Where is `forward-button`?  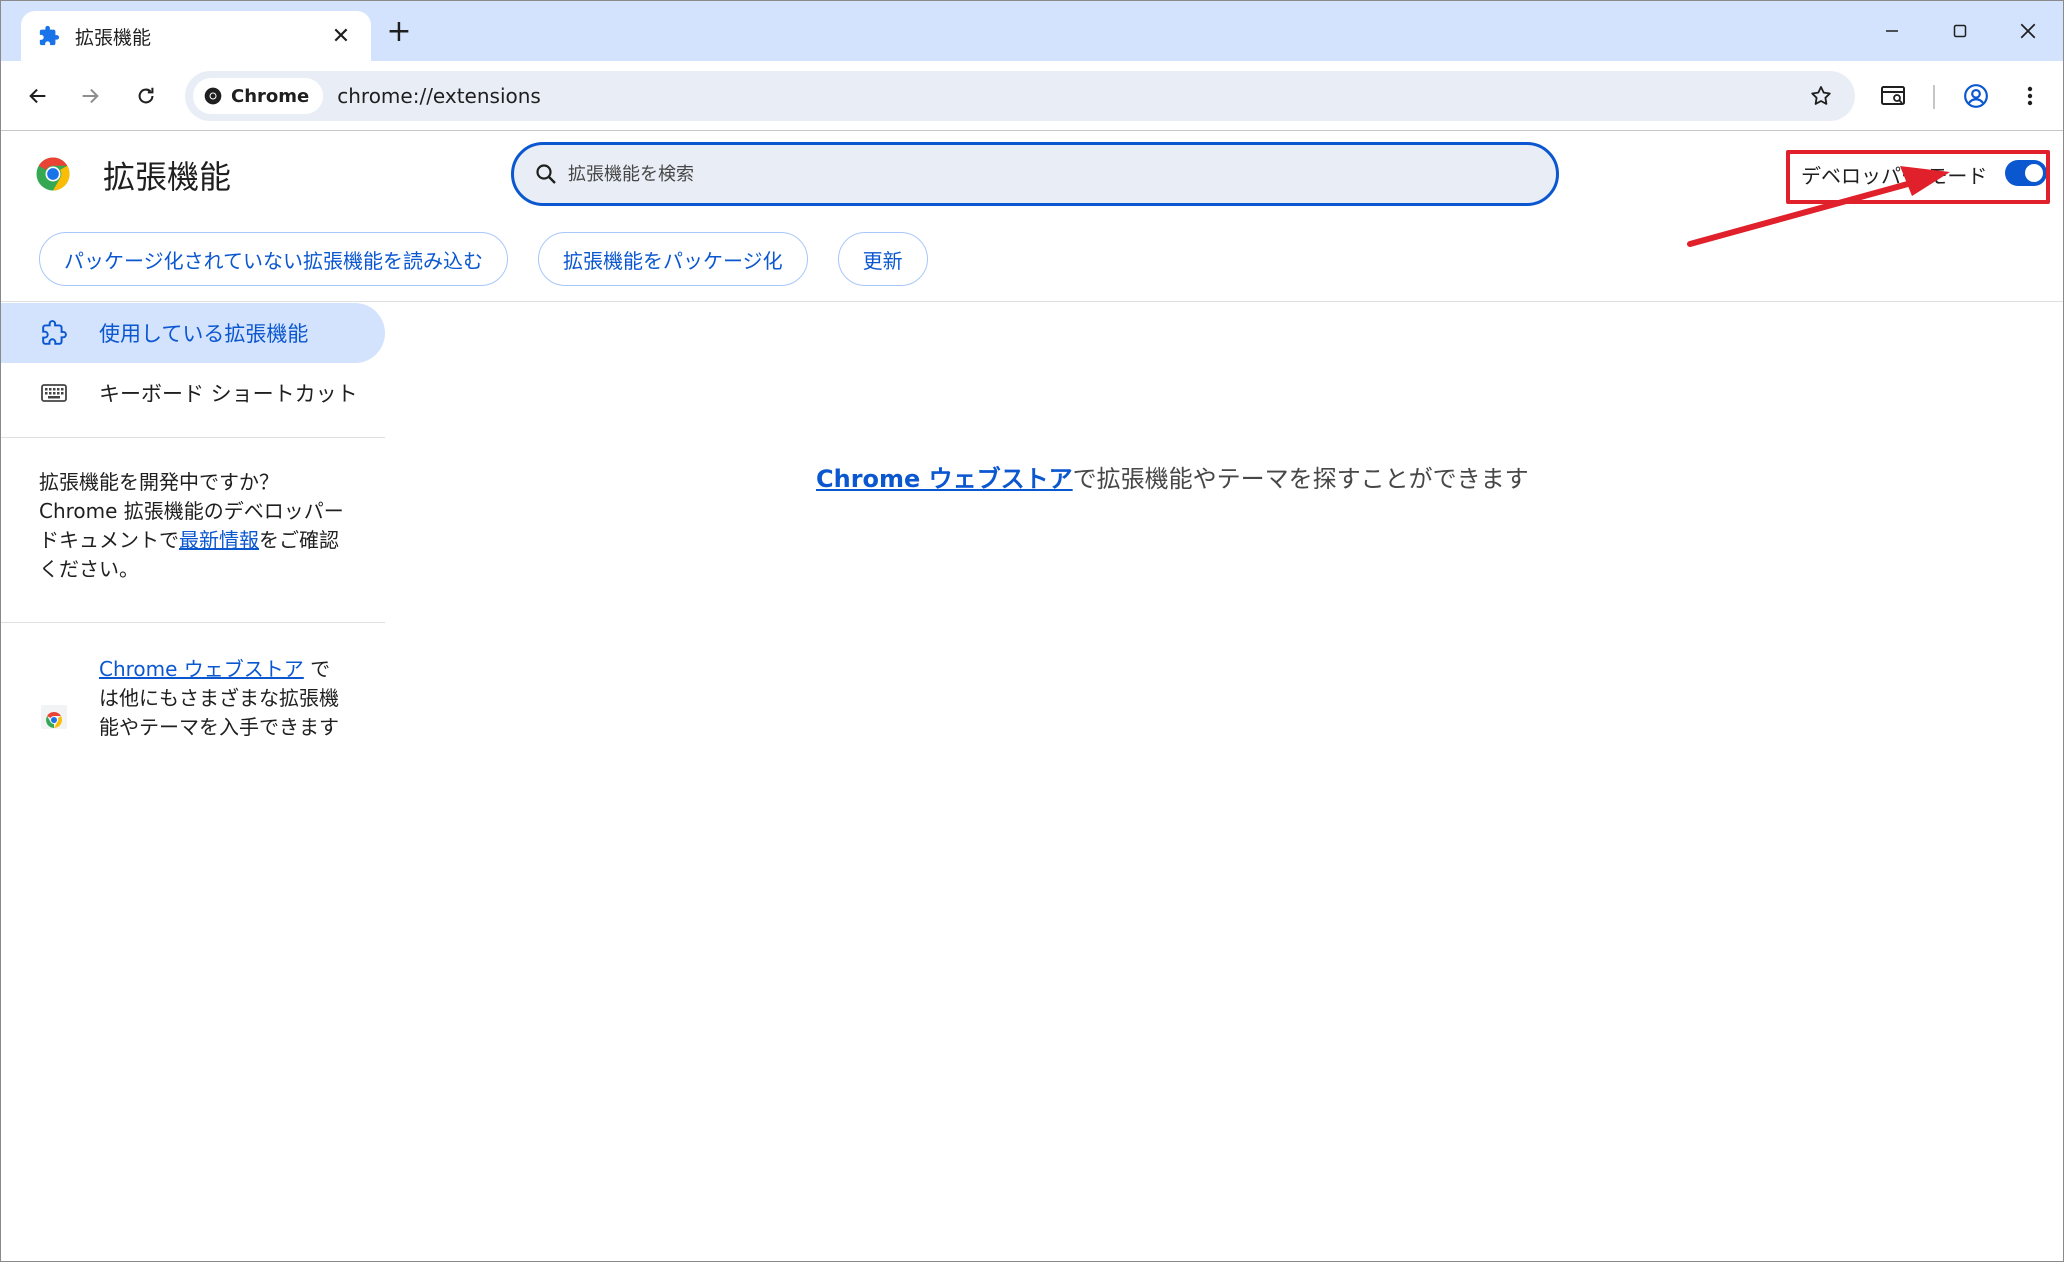
forward-button is located at coordinates (90, 96).